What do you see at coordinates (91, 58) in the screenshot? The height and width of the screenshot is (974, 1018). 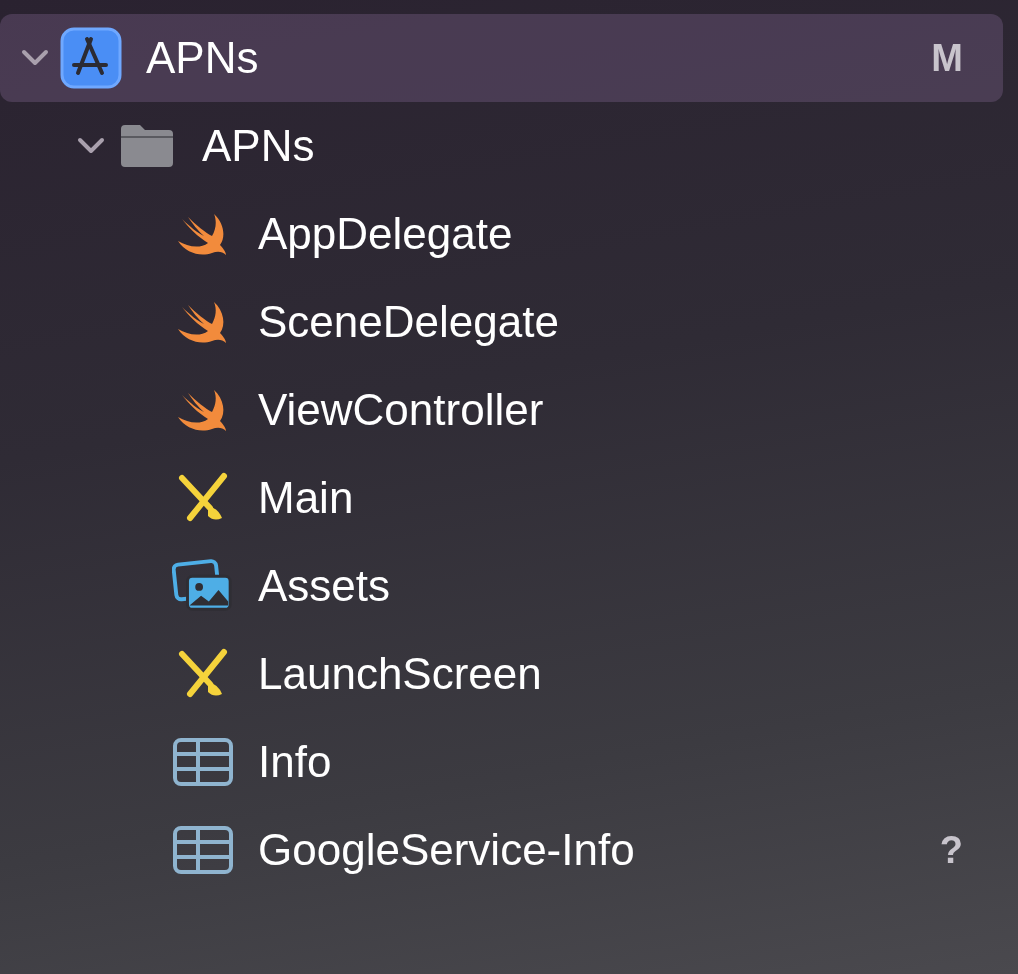 I see `app-project-icon` at bounding box center [91, 58].